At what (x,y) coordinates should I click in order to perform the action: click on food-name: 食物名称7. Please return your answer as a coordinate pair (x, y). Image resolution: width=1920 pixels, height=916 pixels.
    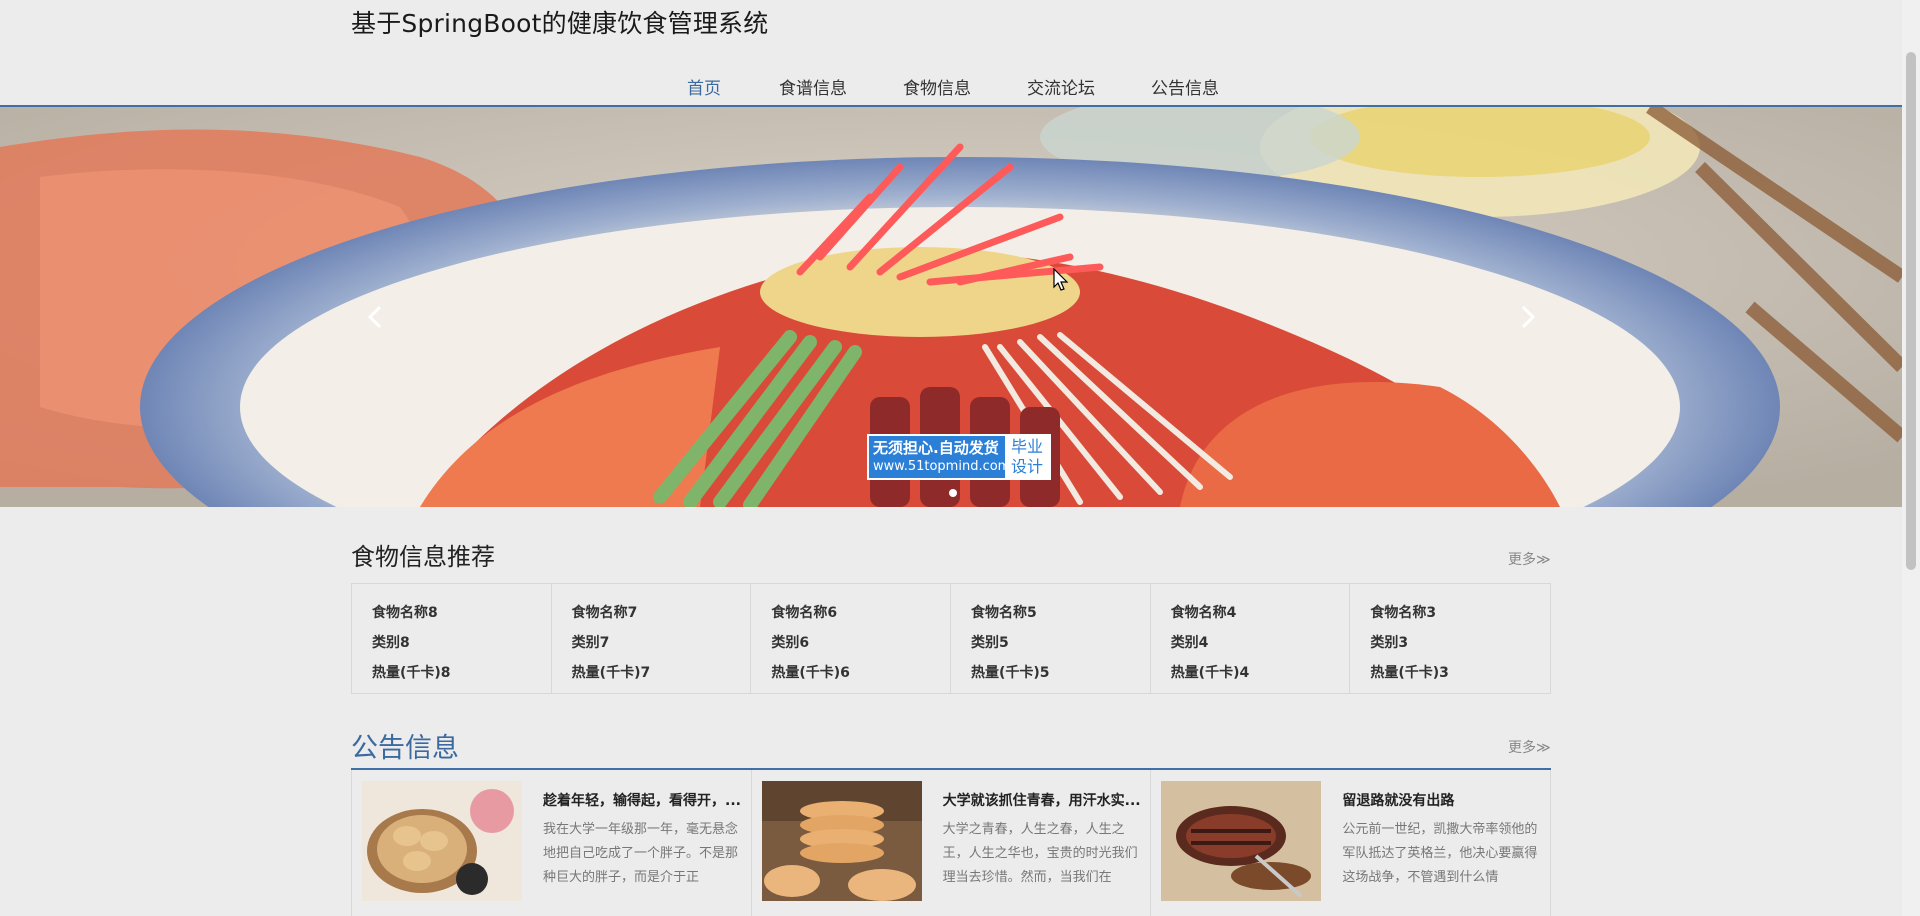
    Looking at the image, I should click on (604, 613).